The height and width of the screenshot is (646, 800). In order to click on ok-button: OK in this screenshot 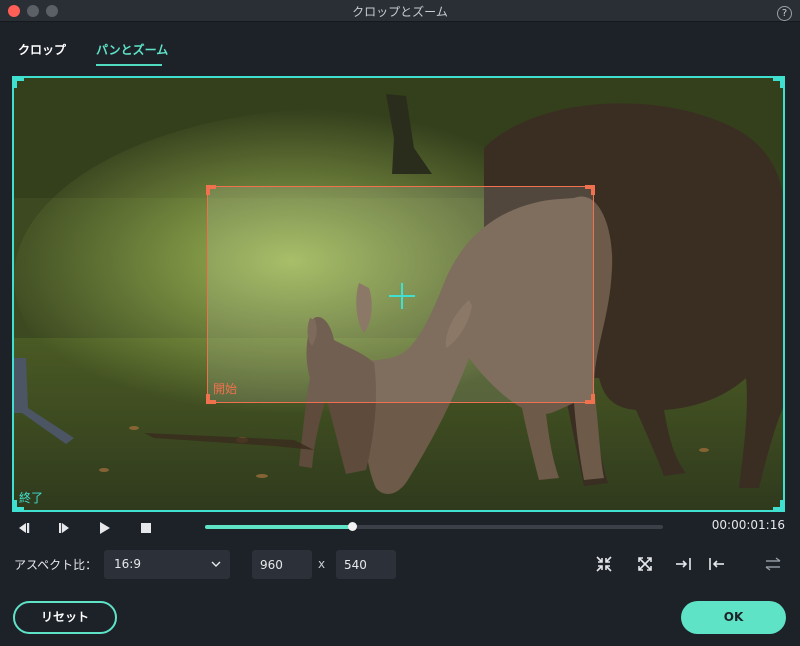, I will do `click(733, 617)`.